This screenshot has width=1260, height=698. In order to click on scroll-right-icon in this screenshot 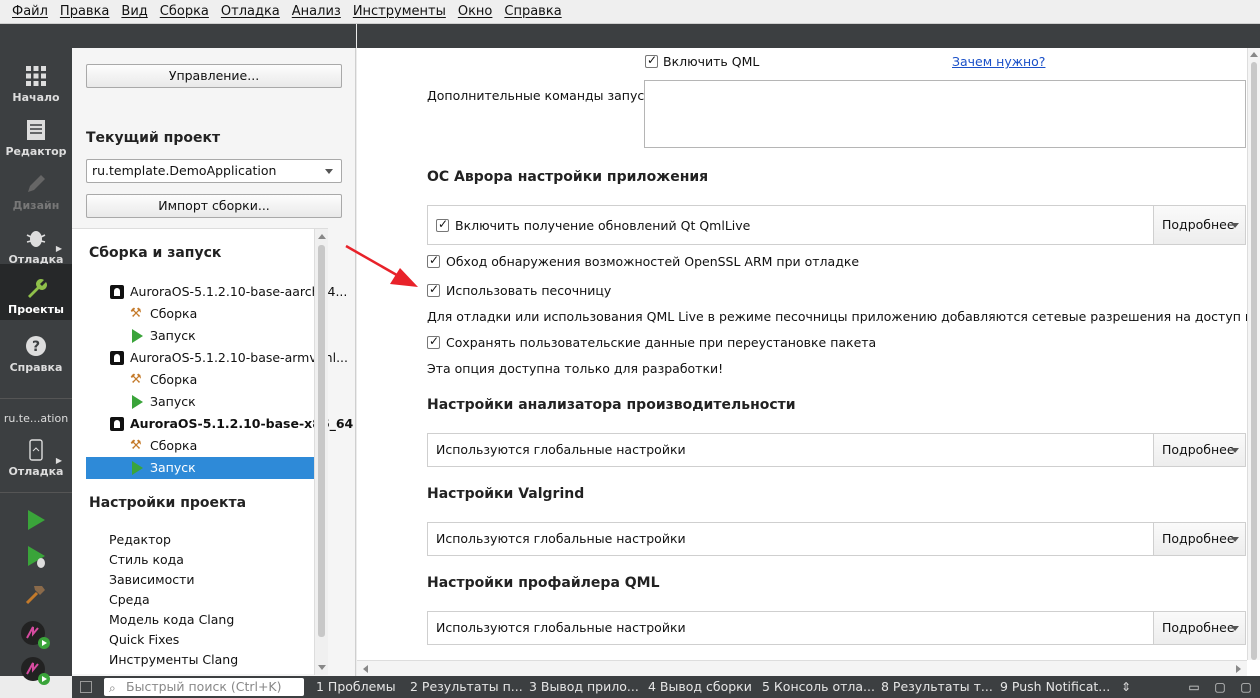, I will do `click(1238, 669)`.